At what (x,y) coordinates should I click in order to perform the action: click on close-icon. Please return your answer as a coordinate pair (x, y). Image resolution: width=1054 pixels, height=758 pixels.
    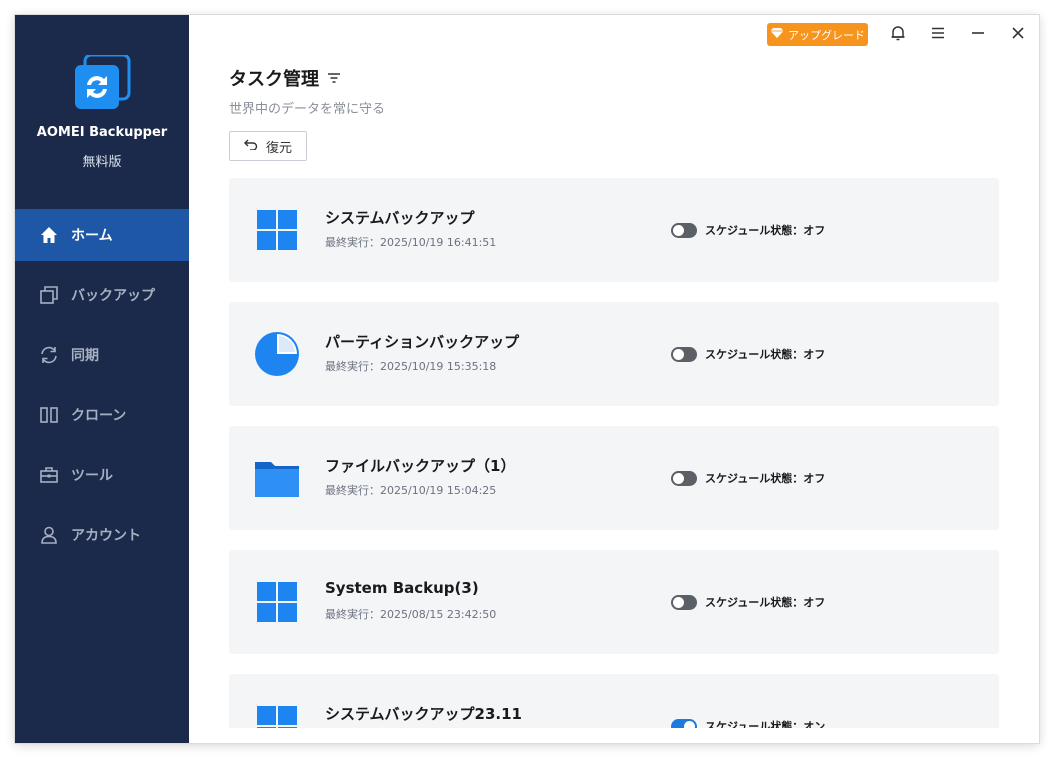
    Looking at the image, I should click on (1018, 35).